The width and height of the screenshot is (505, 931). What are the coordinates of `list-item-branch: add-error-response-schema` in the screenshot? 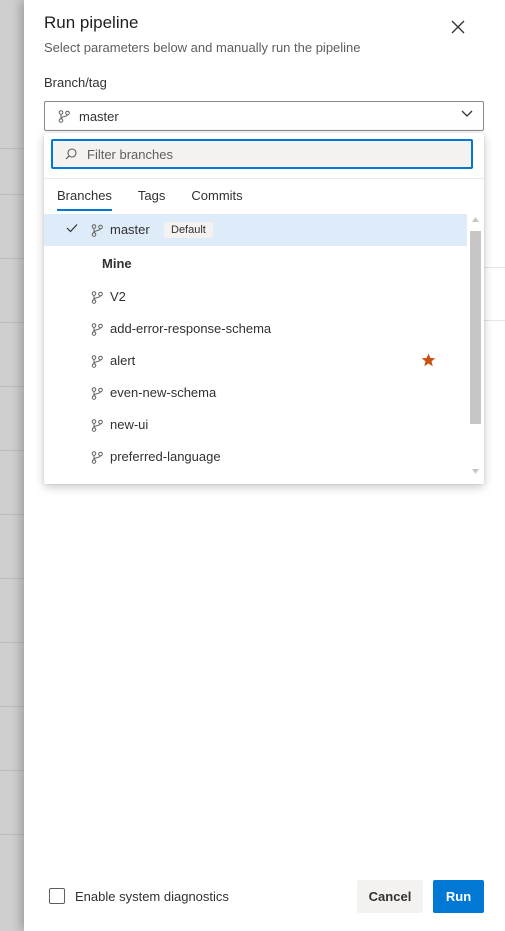 It's located at (255, 329).